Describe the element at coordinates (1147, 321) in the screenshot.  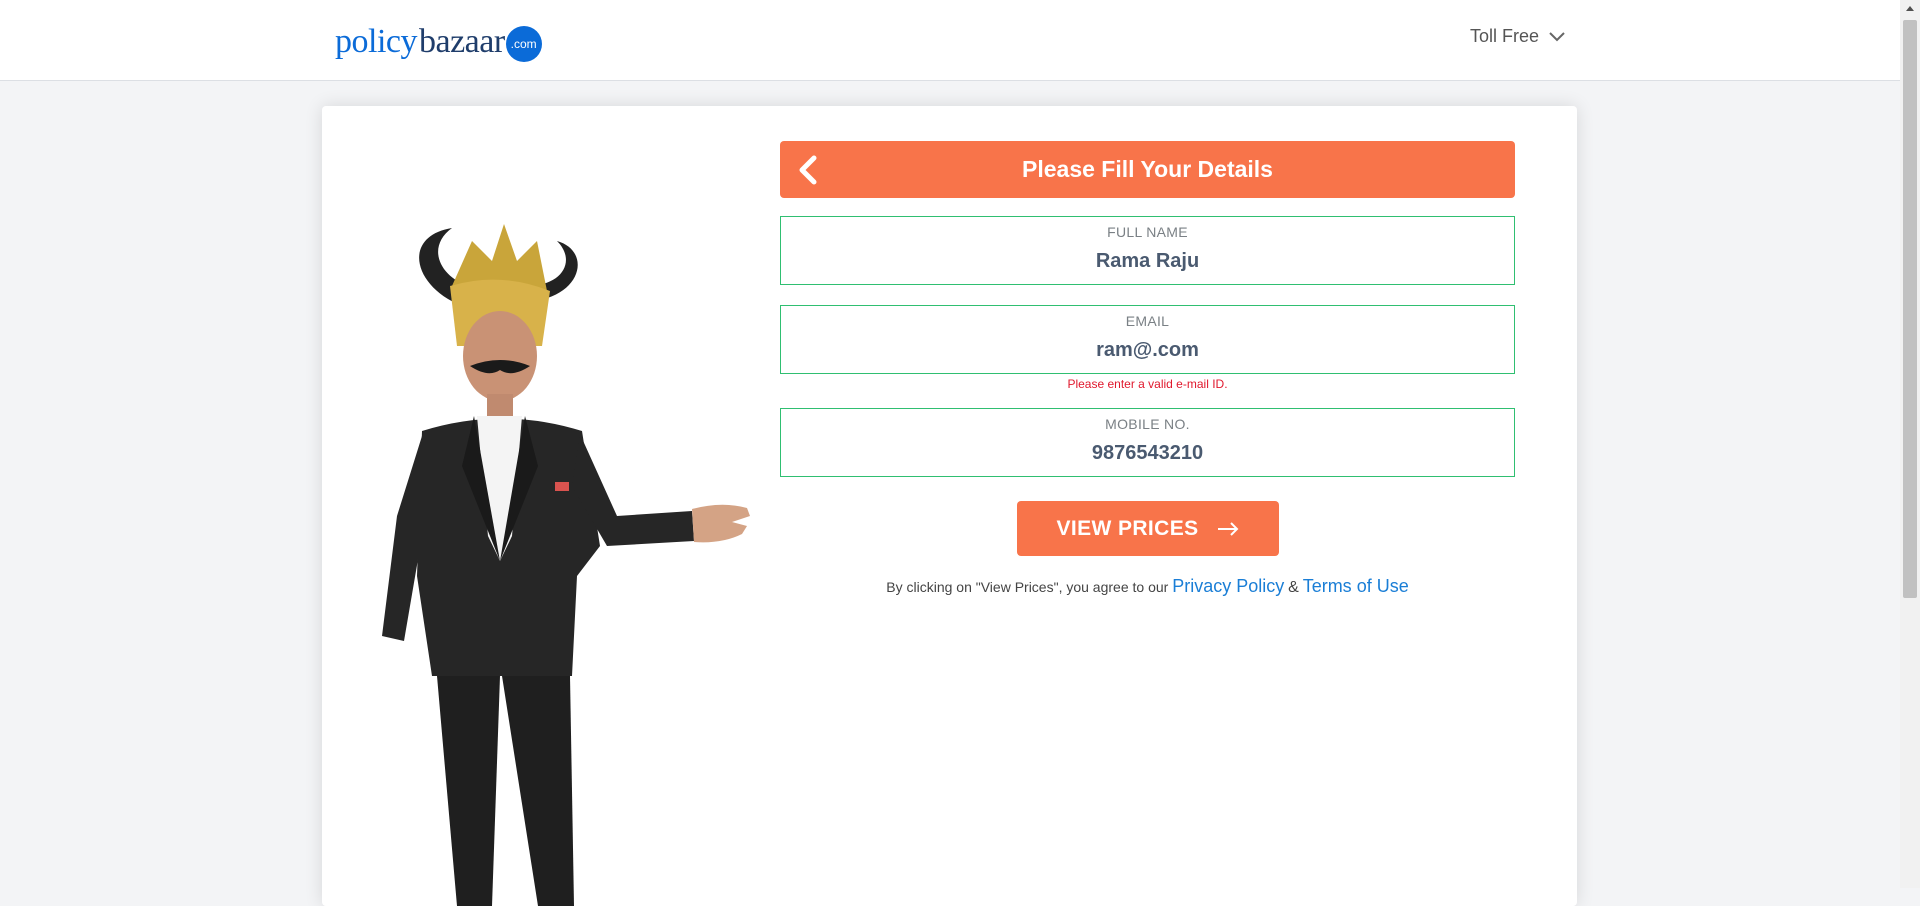
I see `email-label: EMAIL` at that location.